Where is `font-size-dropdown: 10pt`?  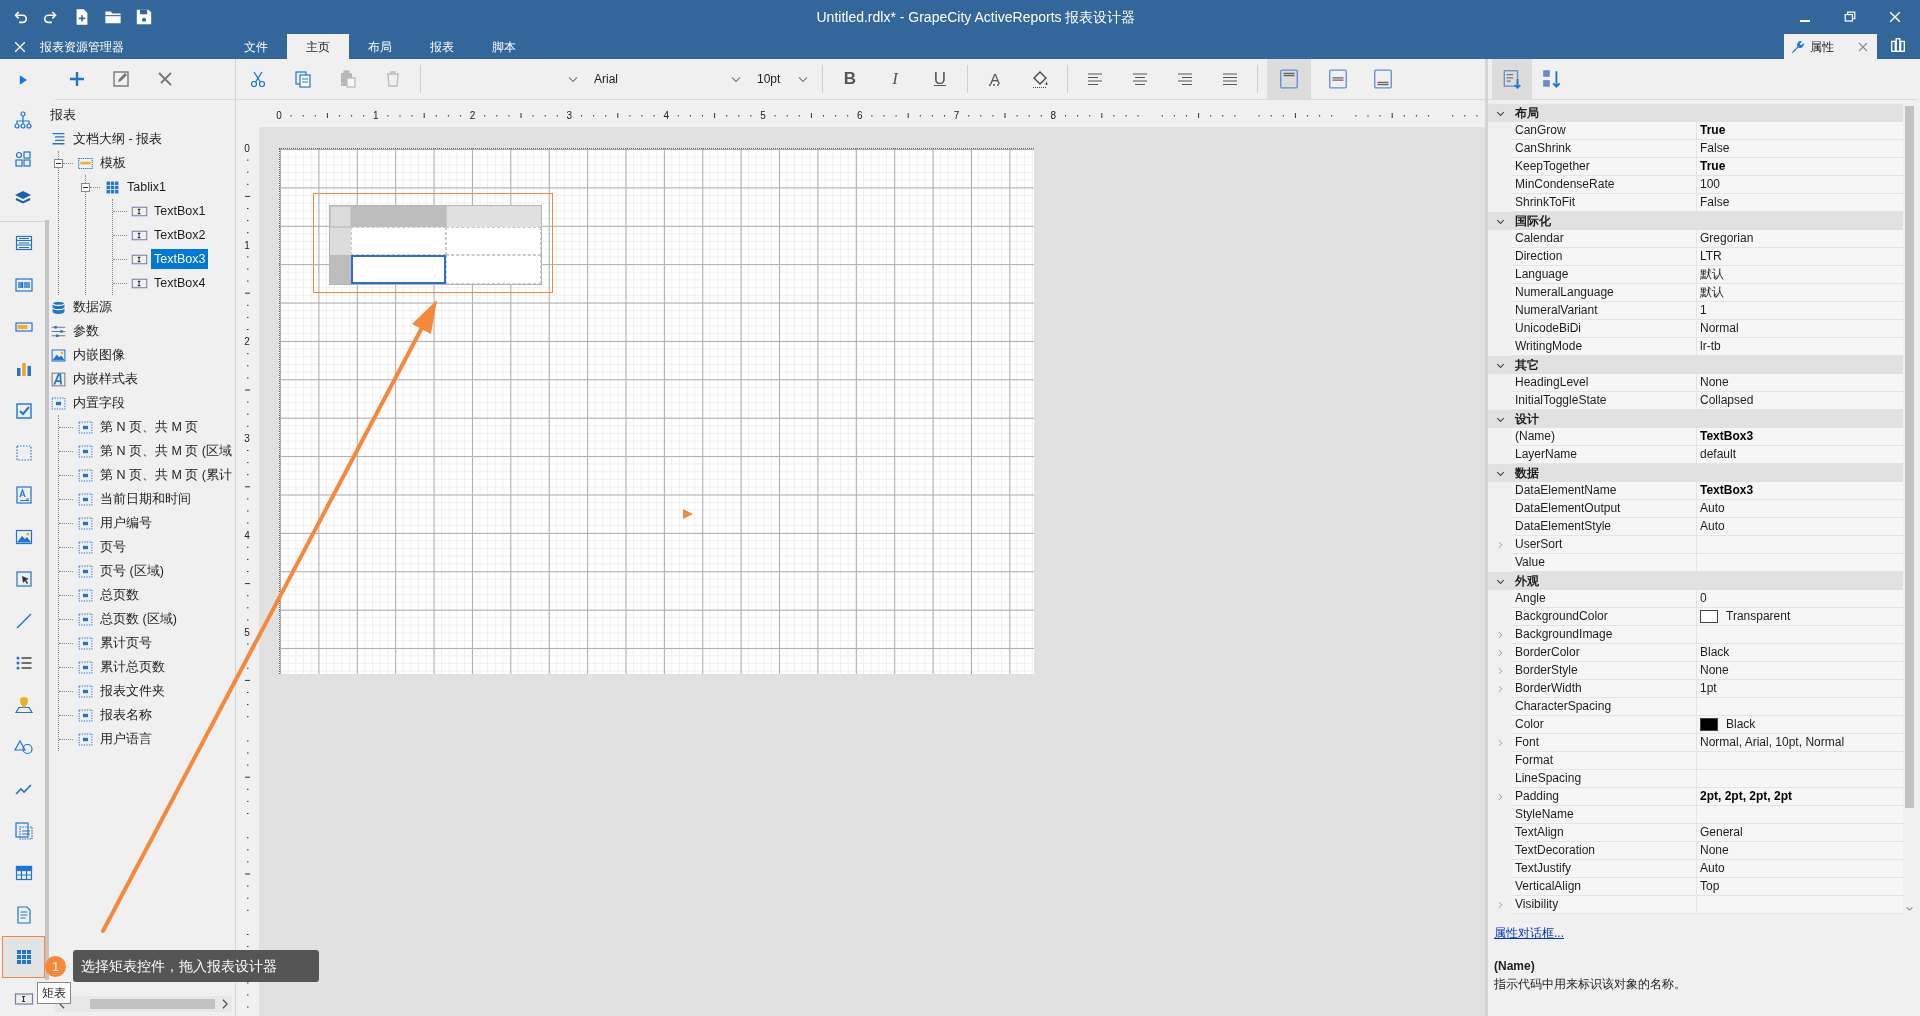
font-size-dropdown: 10pt is located at coordinates (784, 79).